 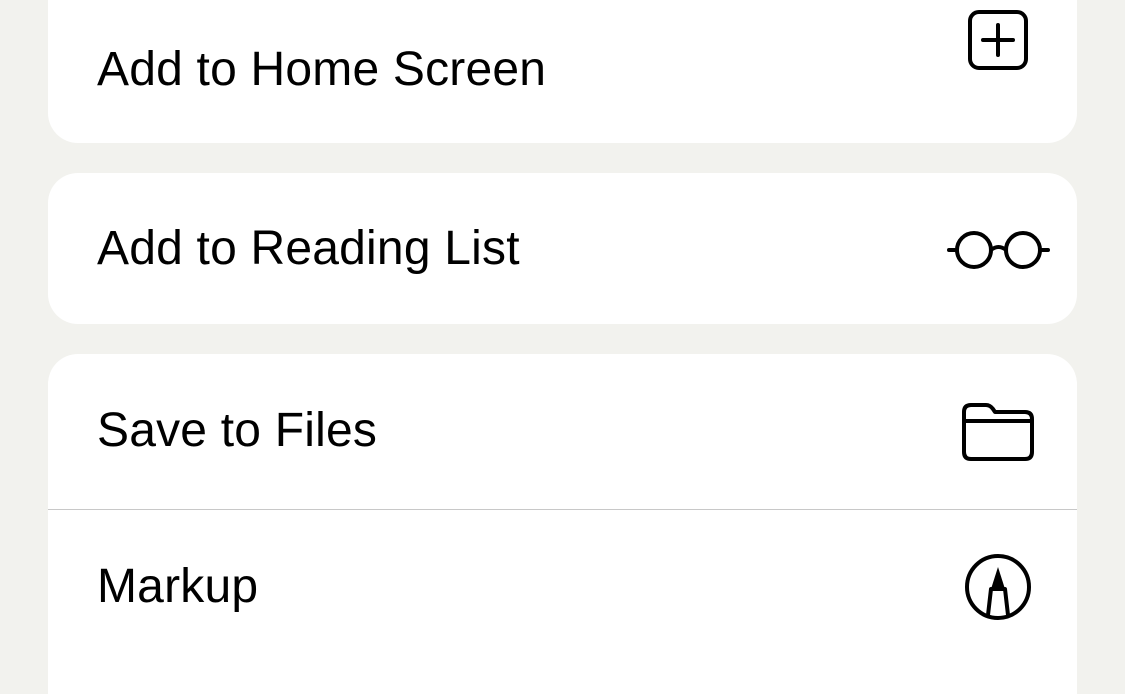 I want to click on add-to-reading-list-label: Add to Reading List, so click(x=308, y=248).